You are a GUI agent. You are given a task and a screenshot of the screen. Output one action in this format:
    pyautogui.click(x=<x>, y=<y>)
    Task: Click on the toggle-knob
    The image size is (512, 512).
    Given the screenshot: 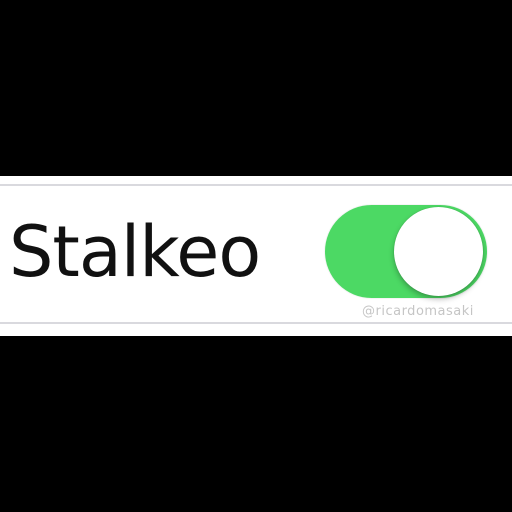 What is the action you would take?
    pyautogui.click(x=438, y=251)
    